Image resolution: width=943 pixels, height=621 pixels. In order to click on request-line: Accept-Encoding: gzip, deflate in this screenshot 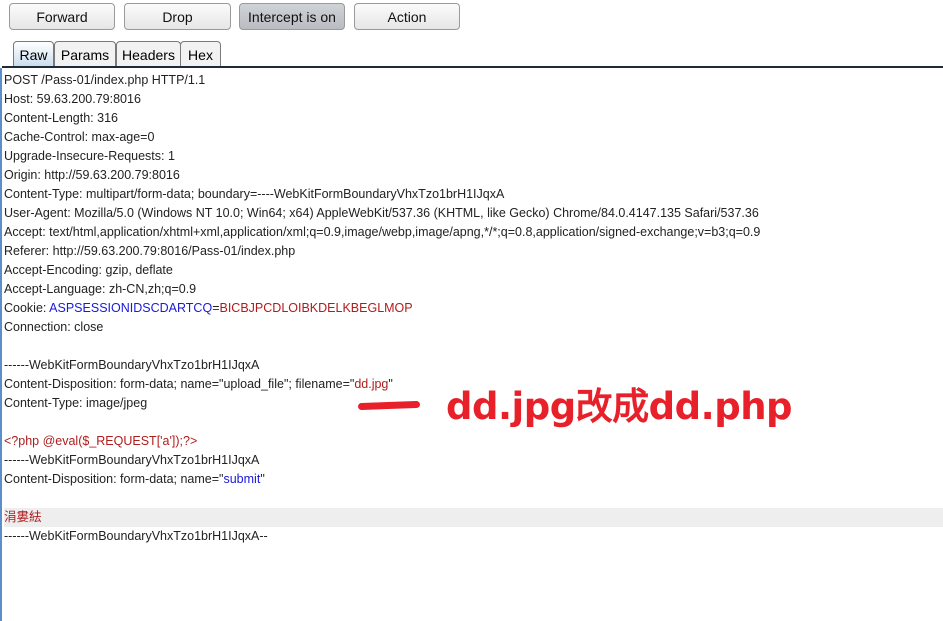, I will do `click(473, 270)`.